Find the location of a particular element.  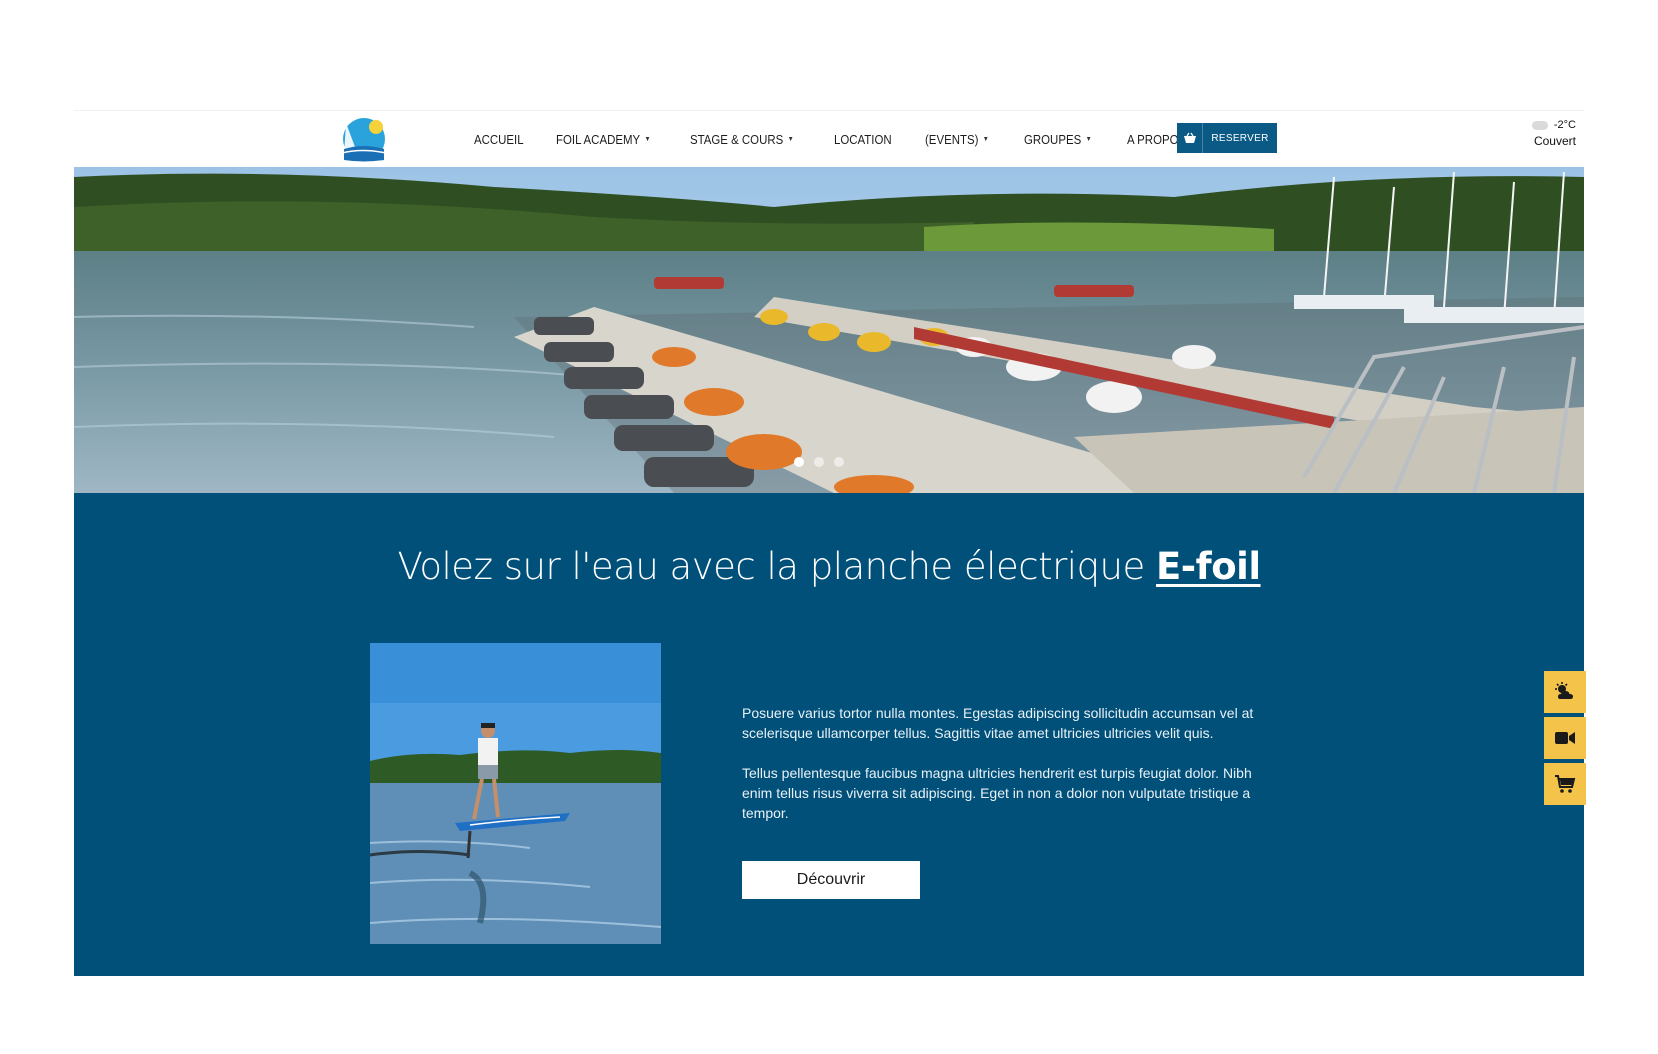

basket-icon is located at coordinates (1190, 138).